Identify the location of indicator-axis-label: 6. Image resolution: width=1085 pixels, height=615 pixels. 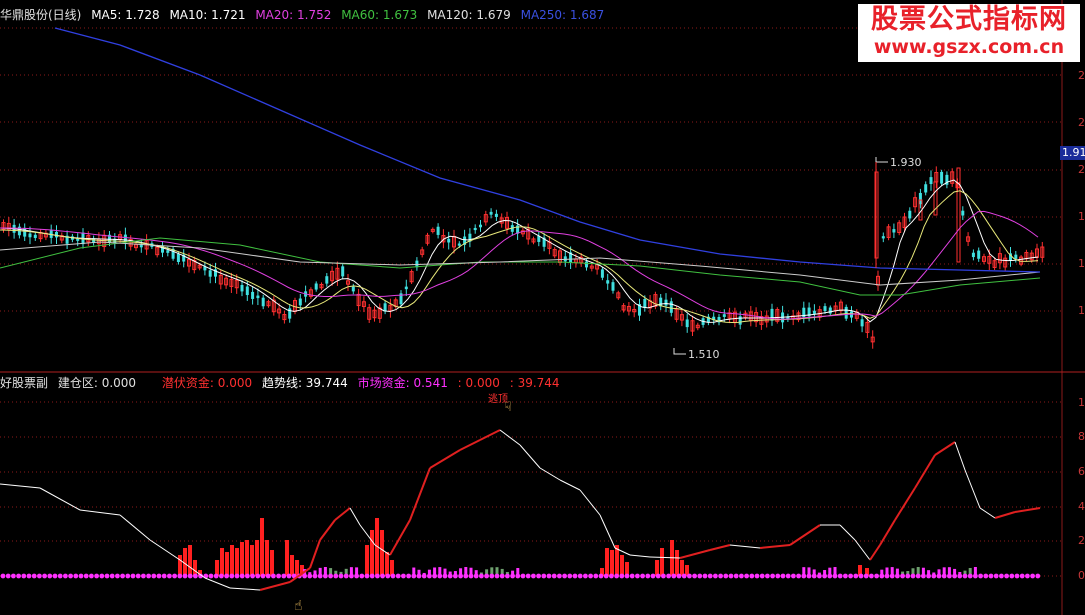
(1081, 472).